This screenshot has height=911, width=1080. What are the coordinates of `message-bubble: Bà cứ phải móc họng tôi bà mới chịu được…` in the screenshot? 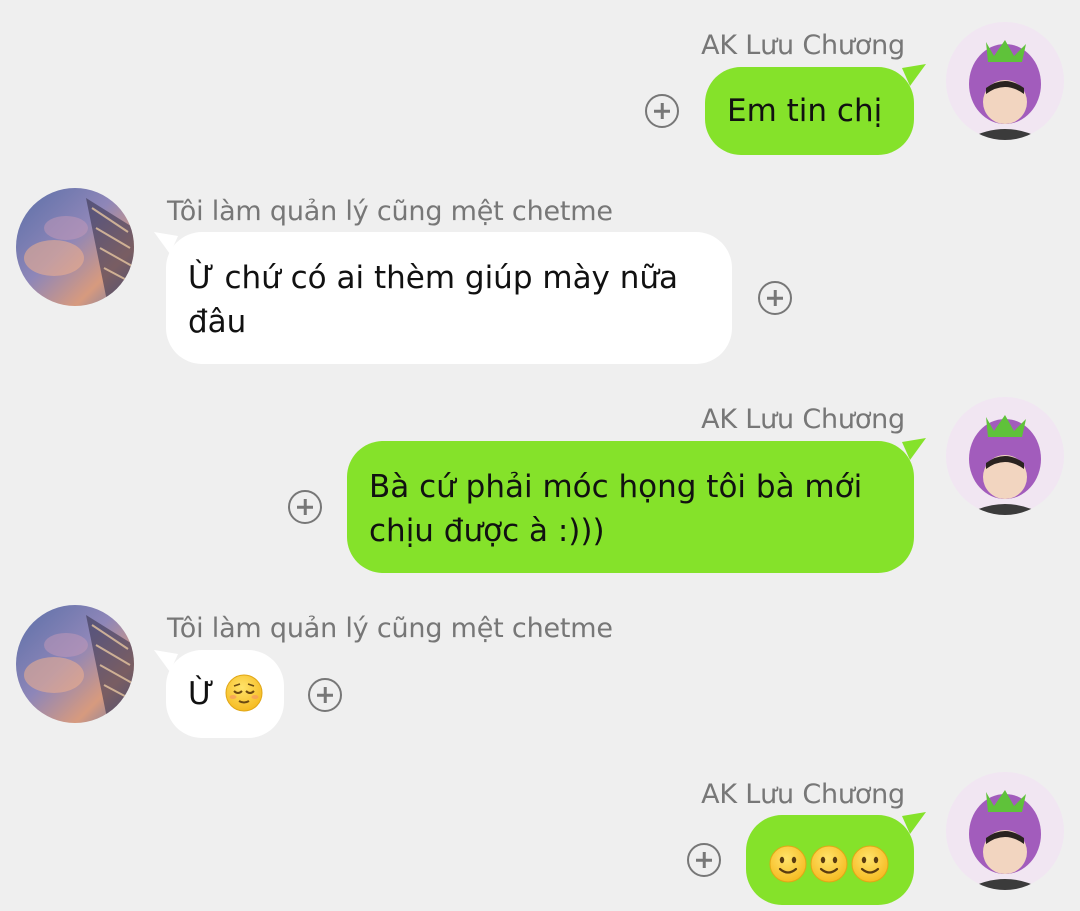 It's located at (630, 507).